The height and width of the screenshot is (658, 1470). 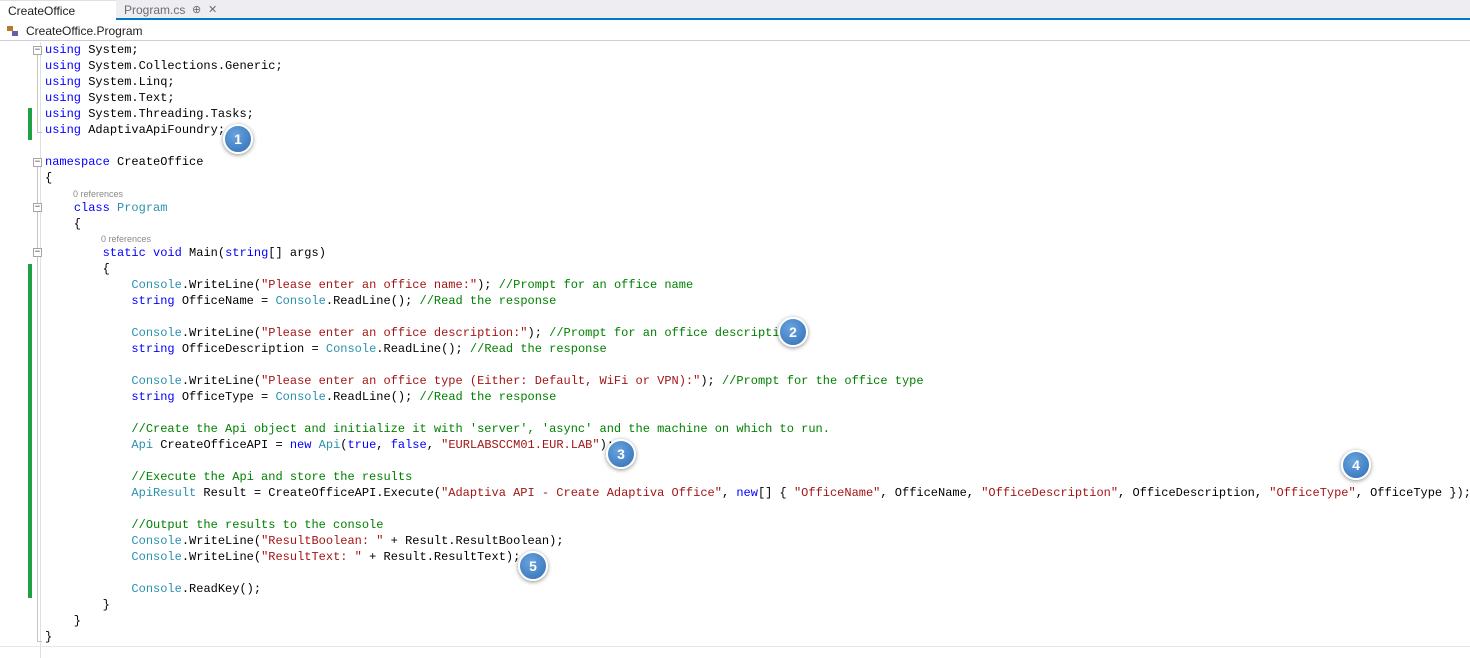 I want to click on callout-badge-4: 4, so click(x=1356, y=465).